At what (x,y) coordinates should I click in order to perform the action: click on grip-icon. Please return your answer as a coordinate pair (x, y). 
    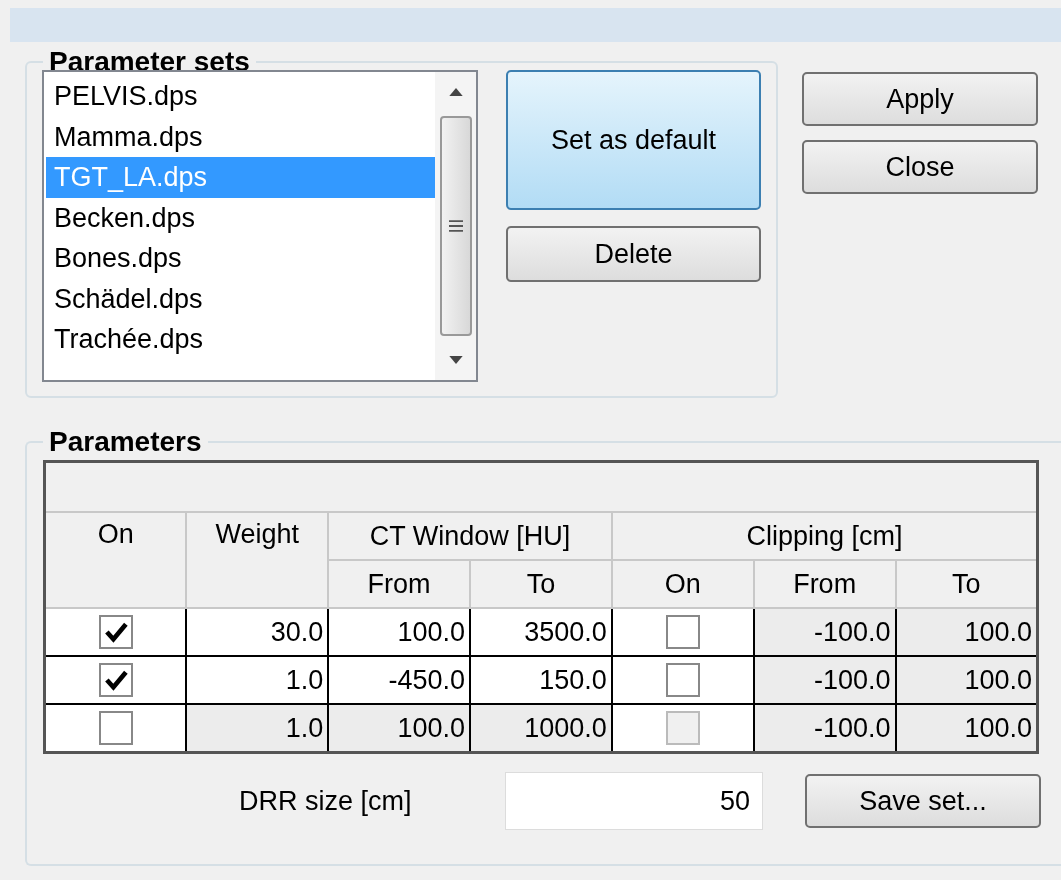
    Looking at the image, I should click on (455, 226).